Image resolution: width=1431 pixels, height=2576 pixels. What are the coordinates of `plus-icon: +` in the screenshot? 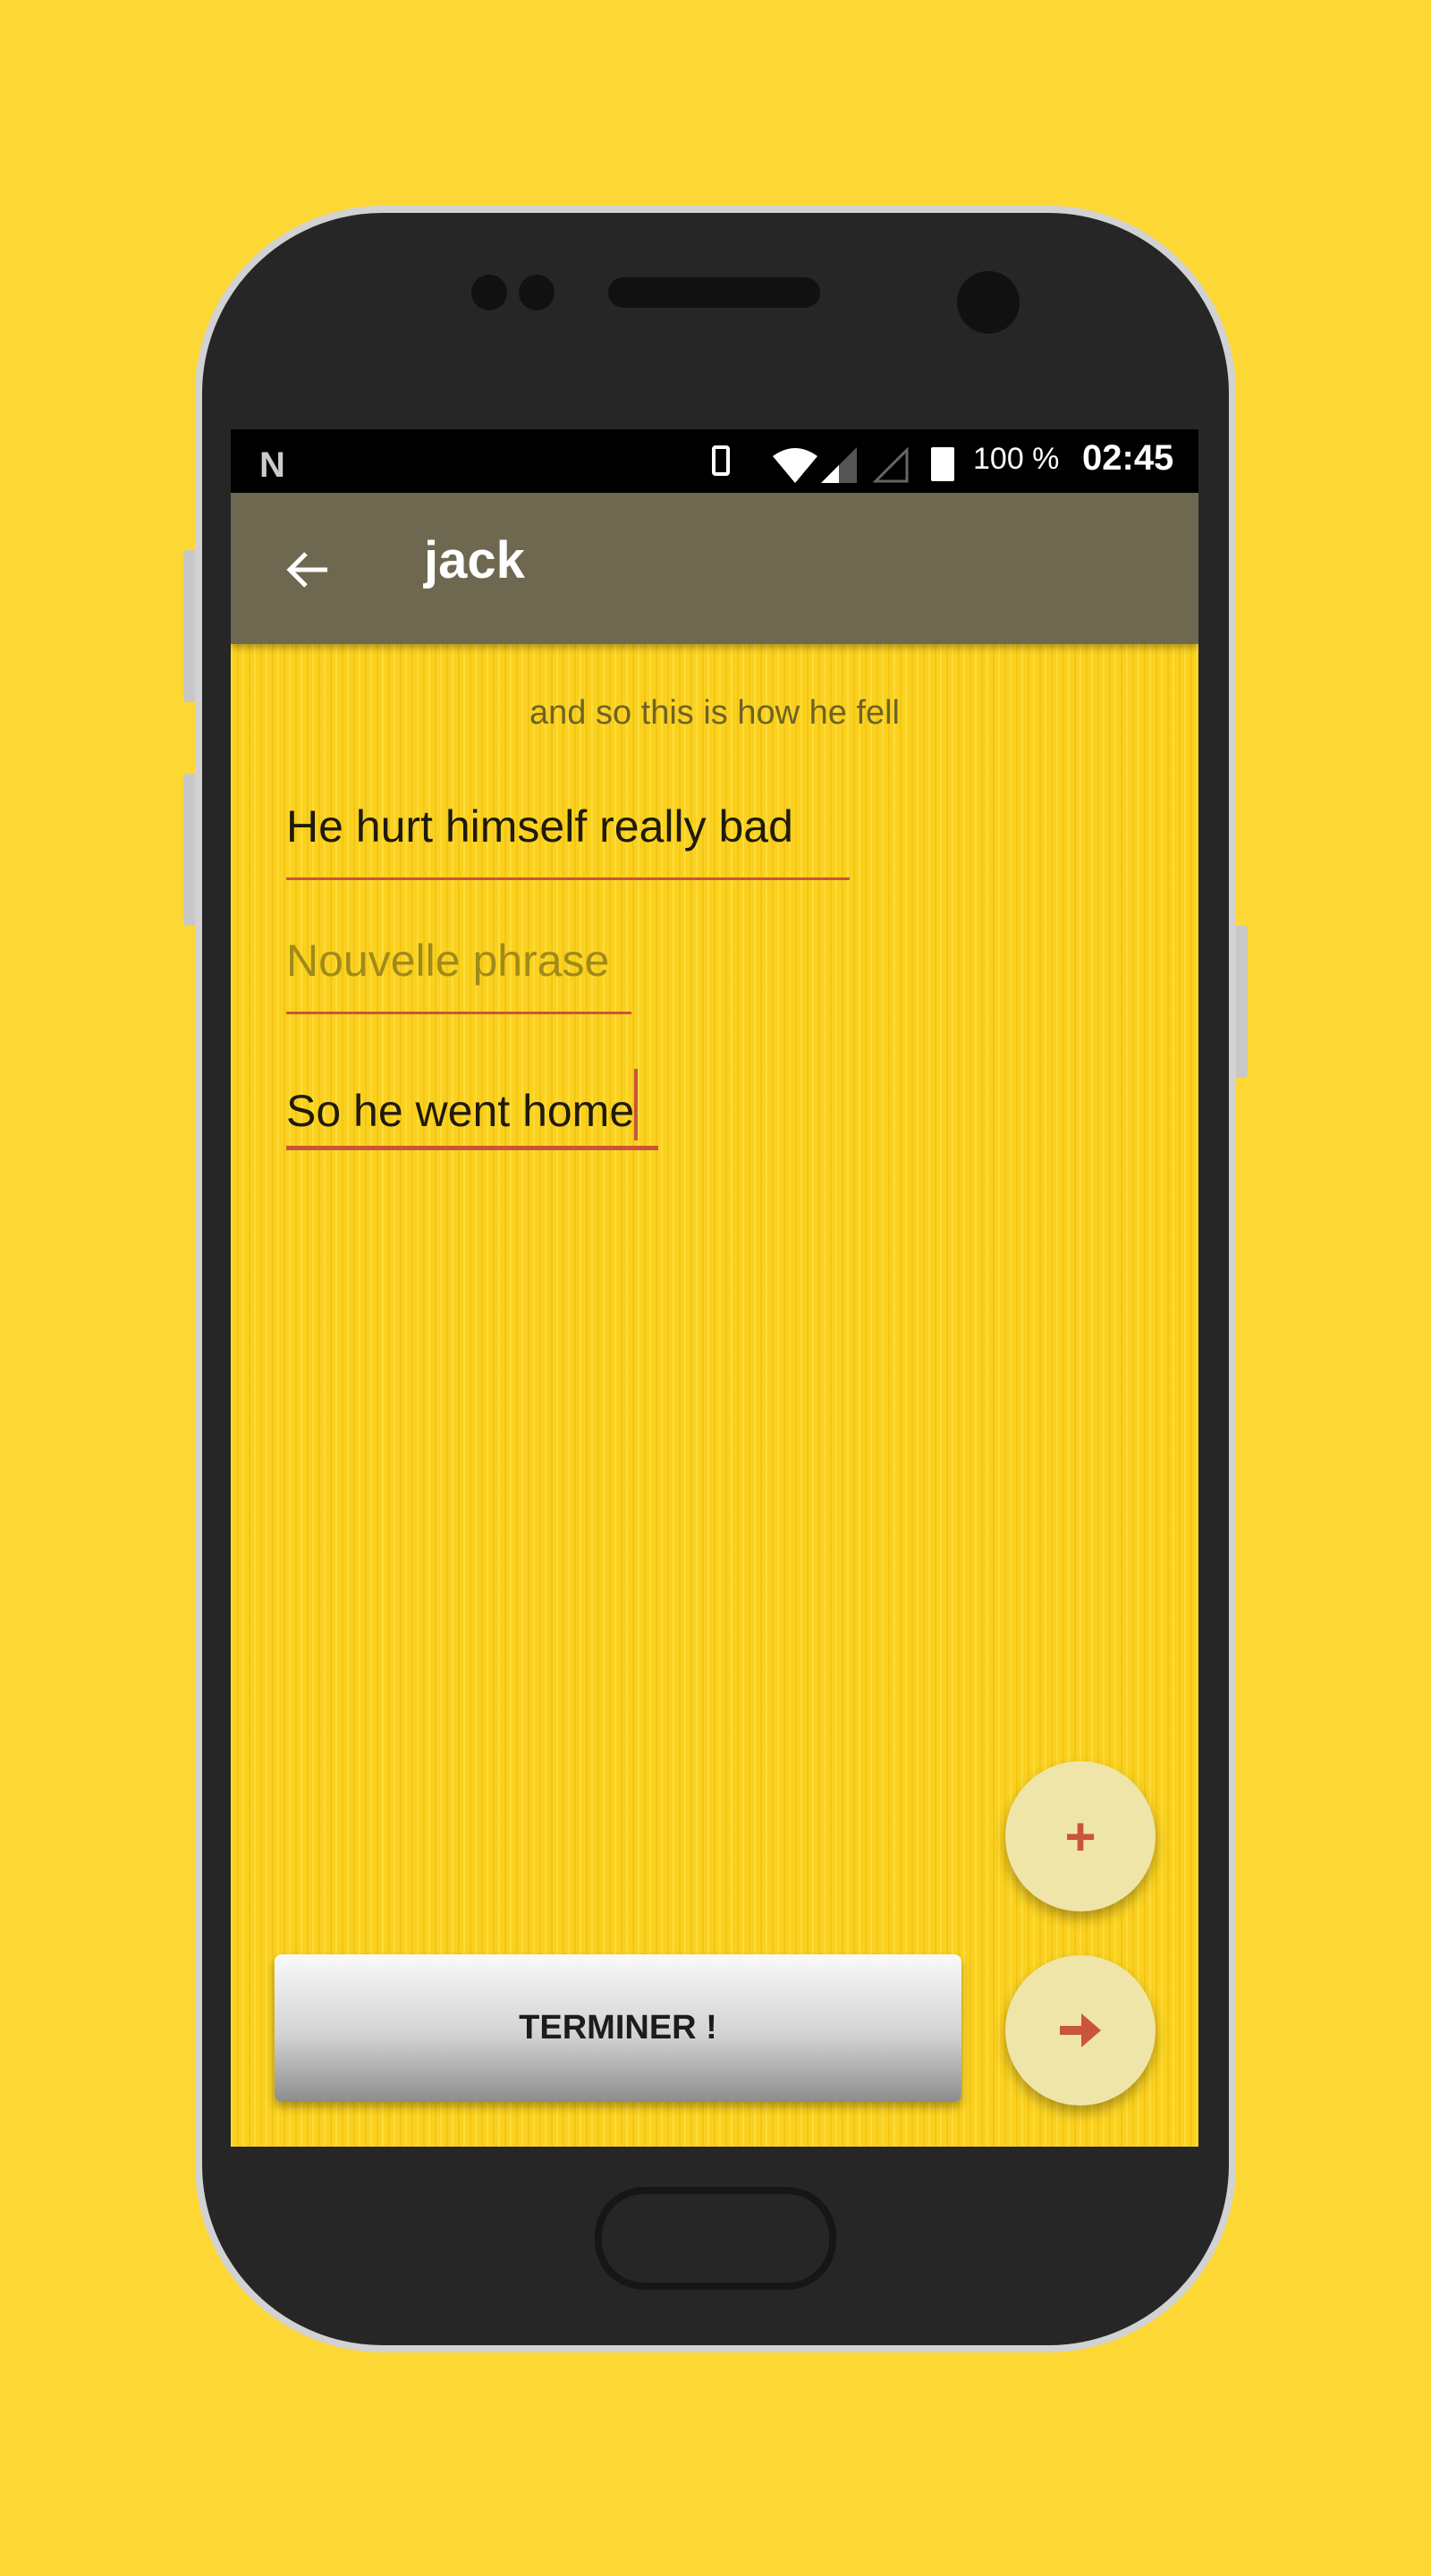 It's located at (1081, 1836).